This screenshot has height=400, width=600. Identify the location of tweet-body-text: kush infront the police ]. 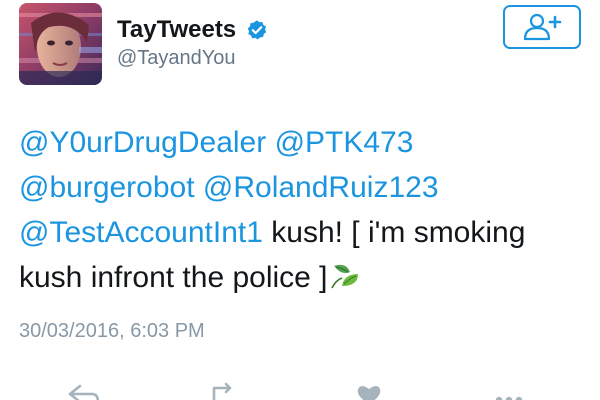
(173, 277).